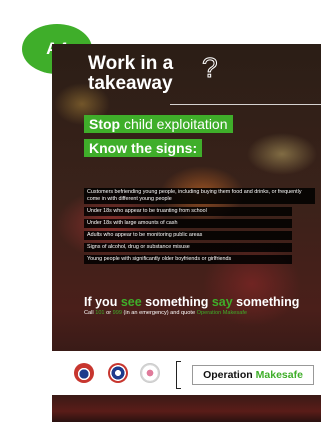 This screenshot has width=321, height=422. What do you see at coordinates (105, 124) in the screenshot?
I see `stop-strong: Stop` at bounding box center [105, 124].